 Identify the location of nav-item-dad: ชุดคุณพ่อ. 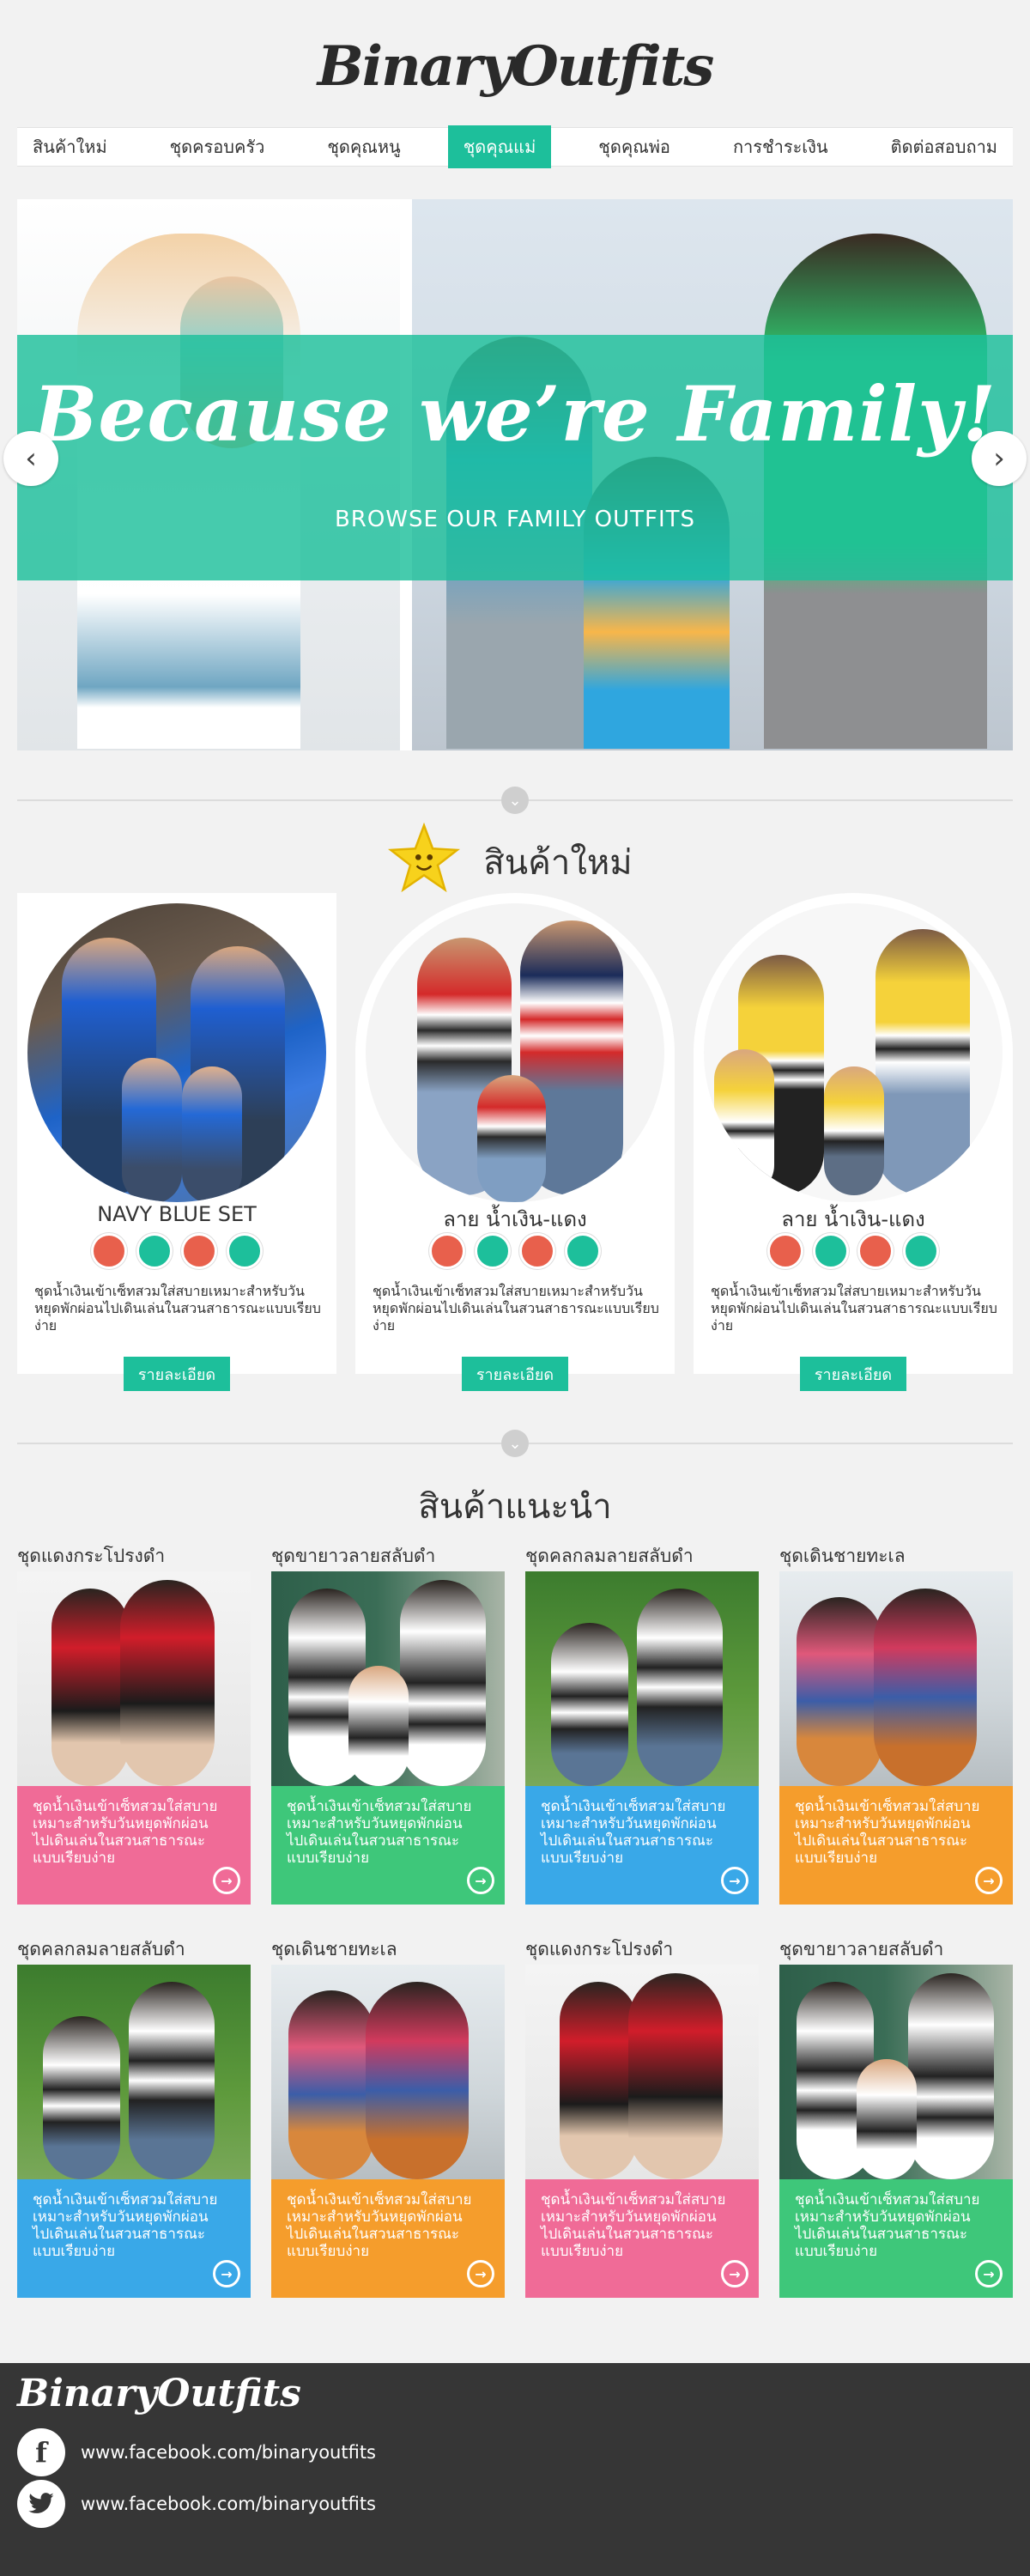
(634, 146).